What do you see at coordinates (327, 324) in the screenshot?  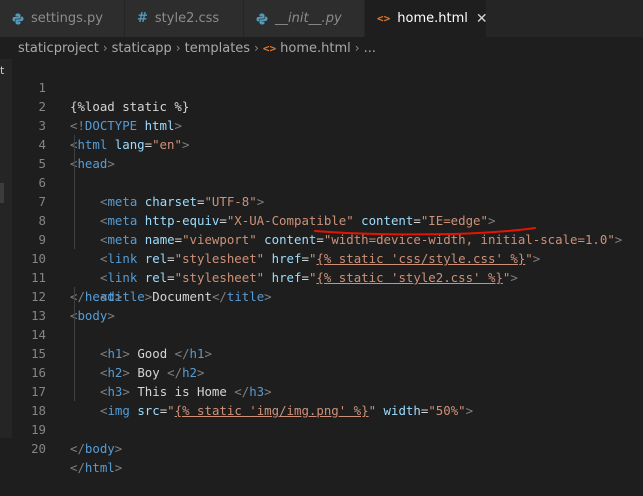 I see `code-line: 13 <h1> Good </h1>` at bounding box center [327, 324].